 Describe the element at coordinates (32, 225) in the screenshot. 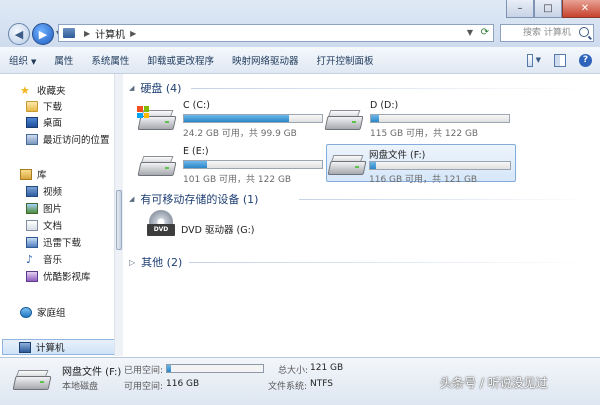

I see `documents-icon` at that location.